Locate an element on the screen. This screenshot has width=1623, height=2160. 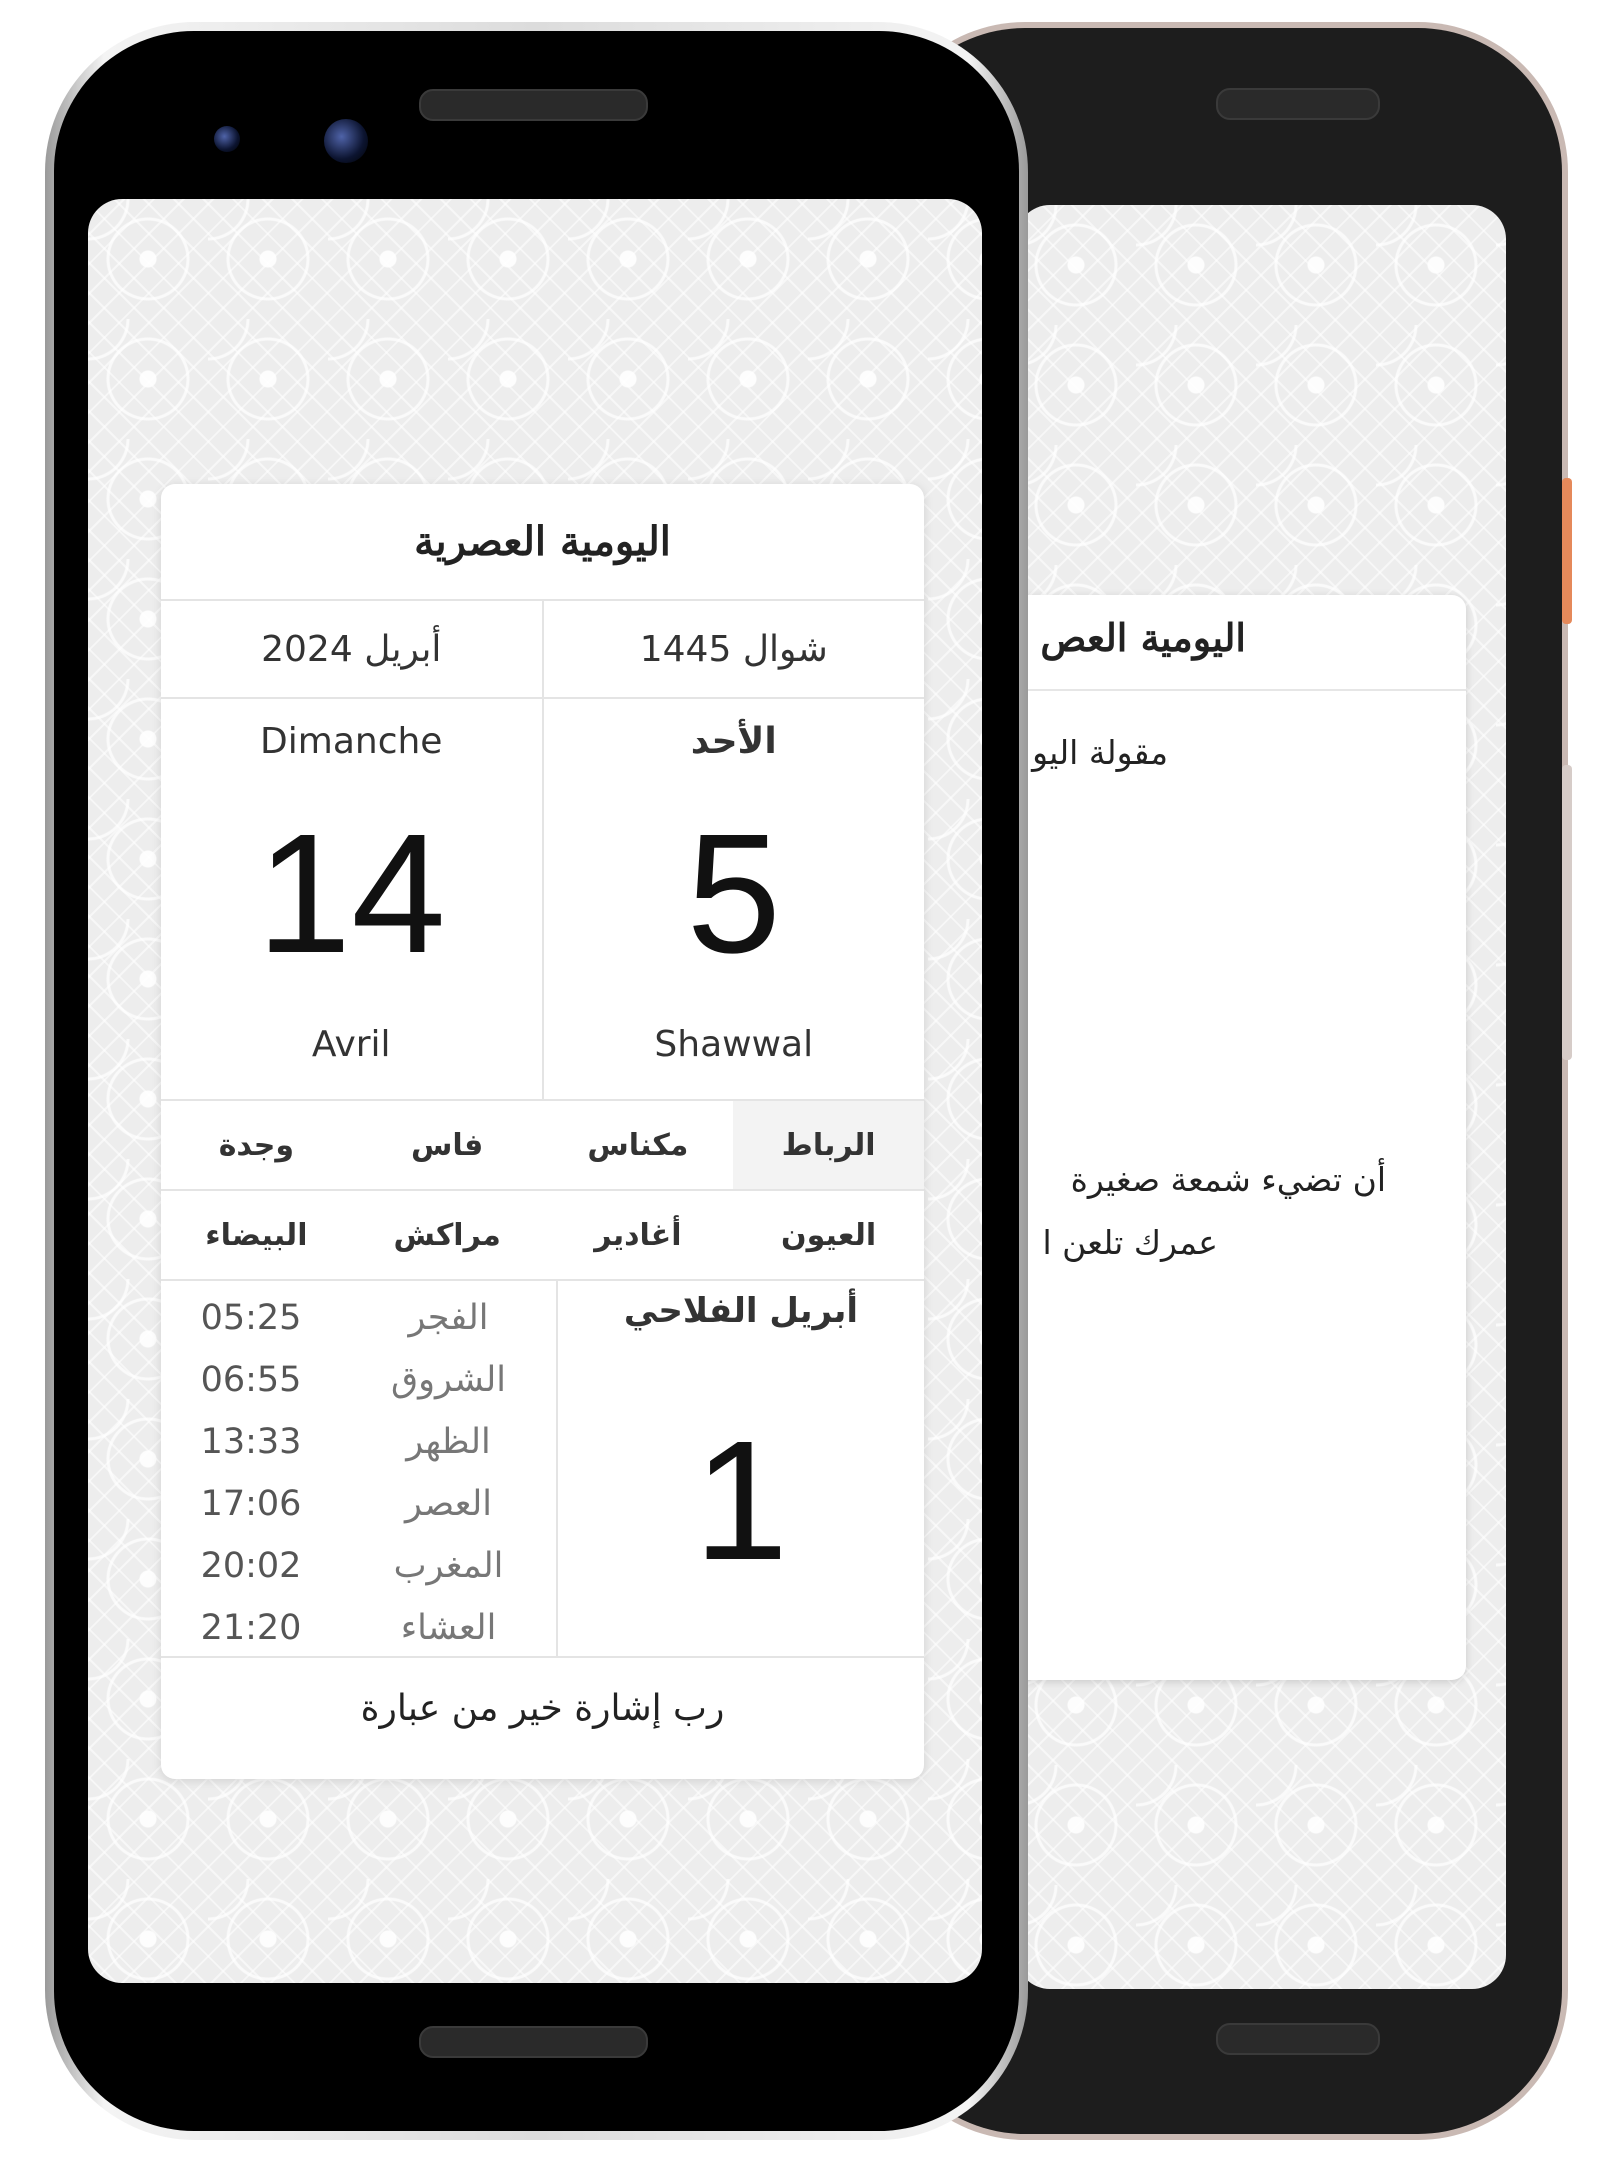
city-tab-marrakech: مراكش is located at coordinates (447, 1236).